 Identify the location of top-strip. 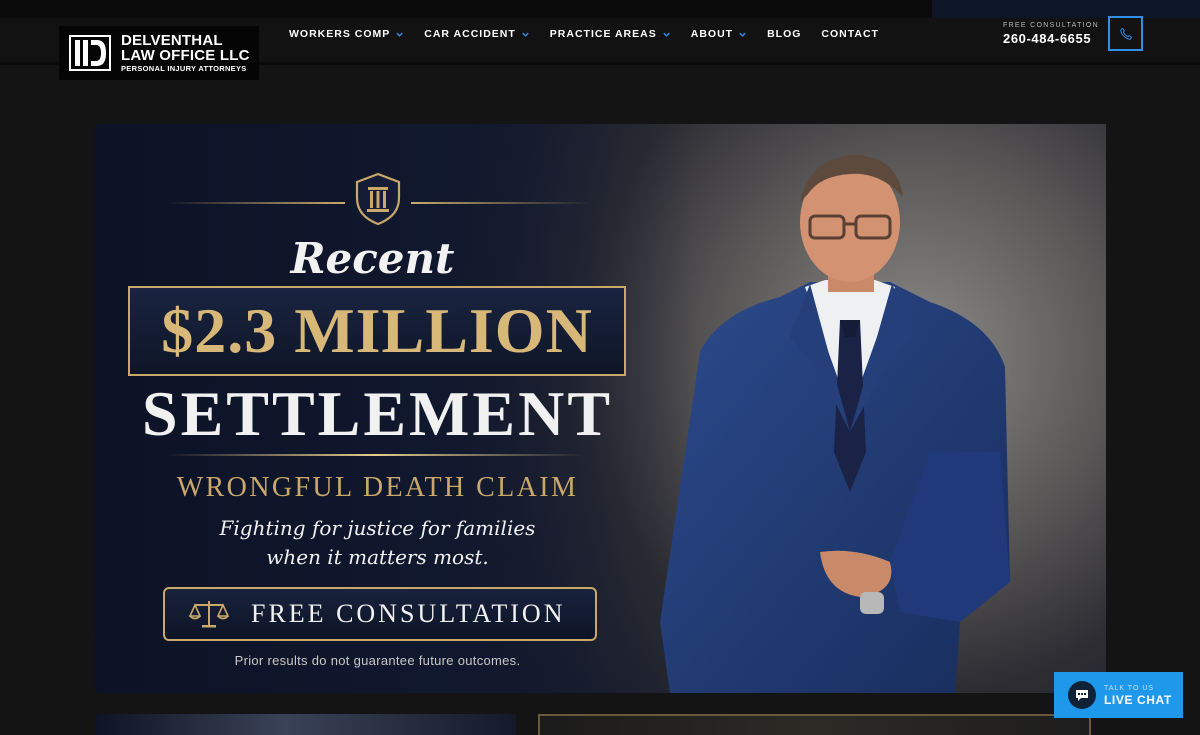
(600, 9).